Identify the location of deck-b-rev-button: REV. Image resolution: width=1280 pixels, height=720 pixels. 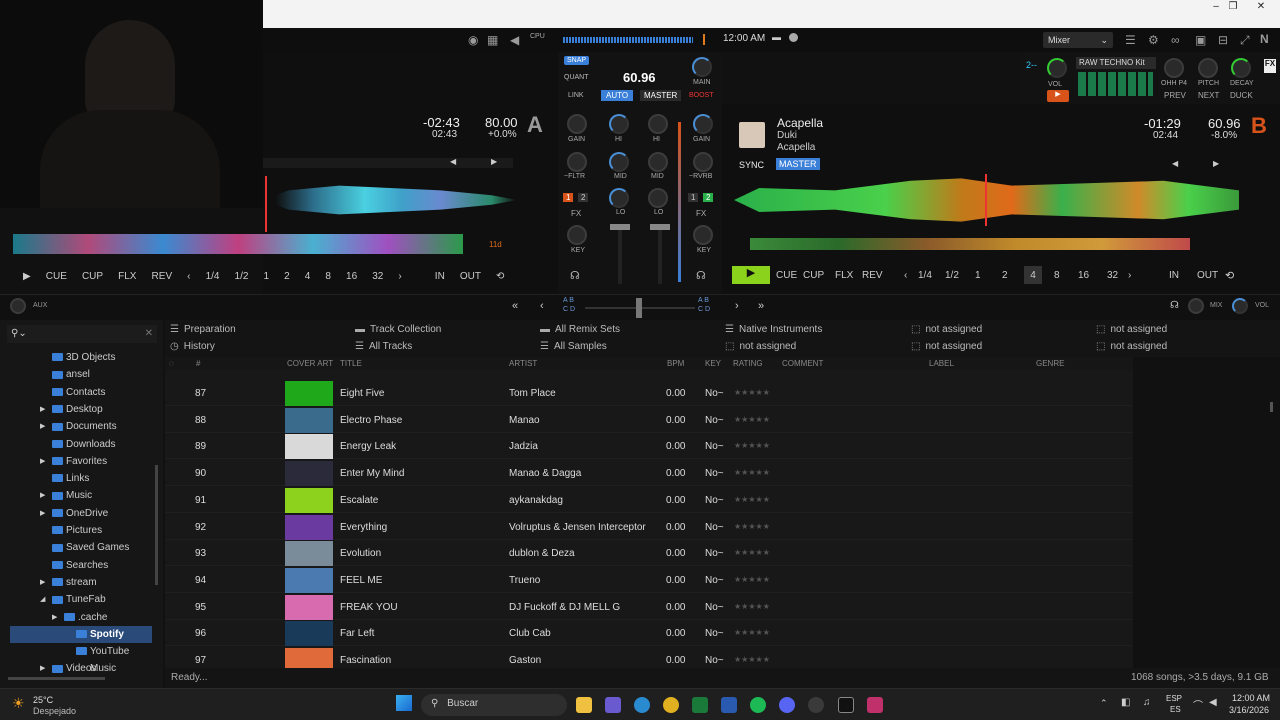
(872, 275).